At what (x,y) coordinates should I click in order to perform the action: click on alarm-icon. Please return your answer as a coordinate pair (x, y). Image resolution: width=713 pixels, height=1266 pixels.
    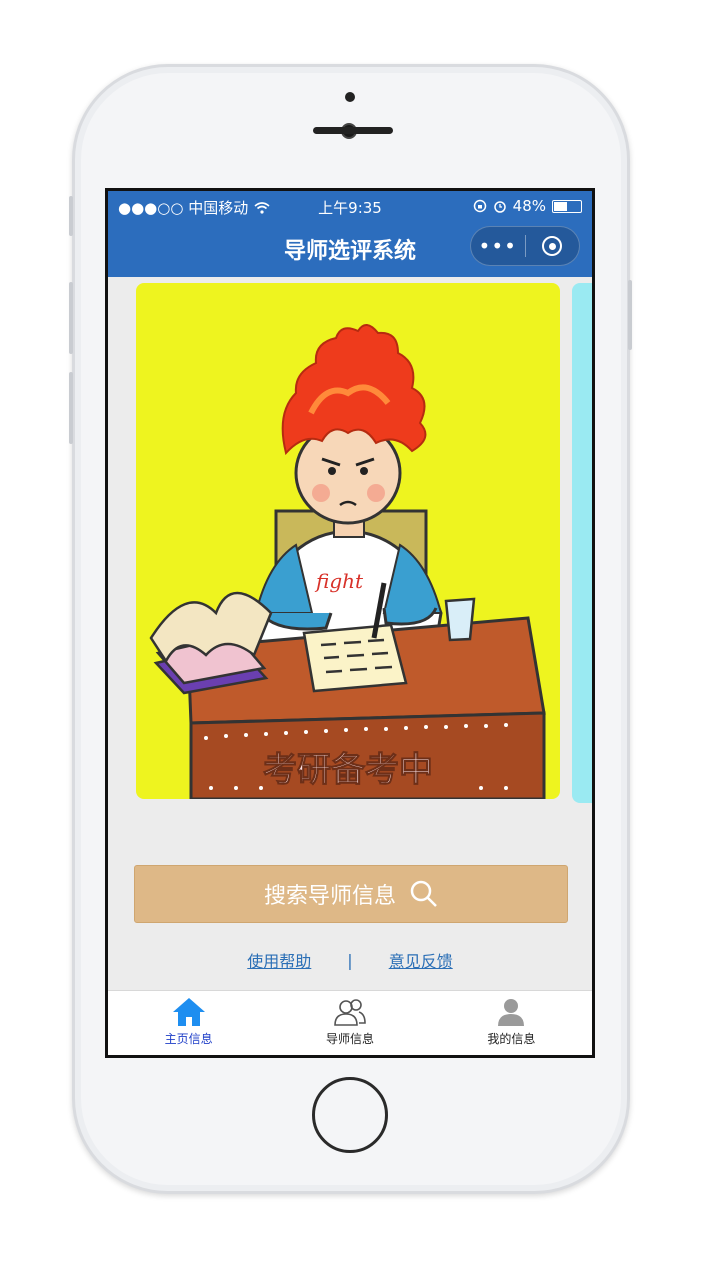
    Looking at the image, I should click on (499, 207).